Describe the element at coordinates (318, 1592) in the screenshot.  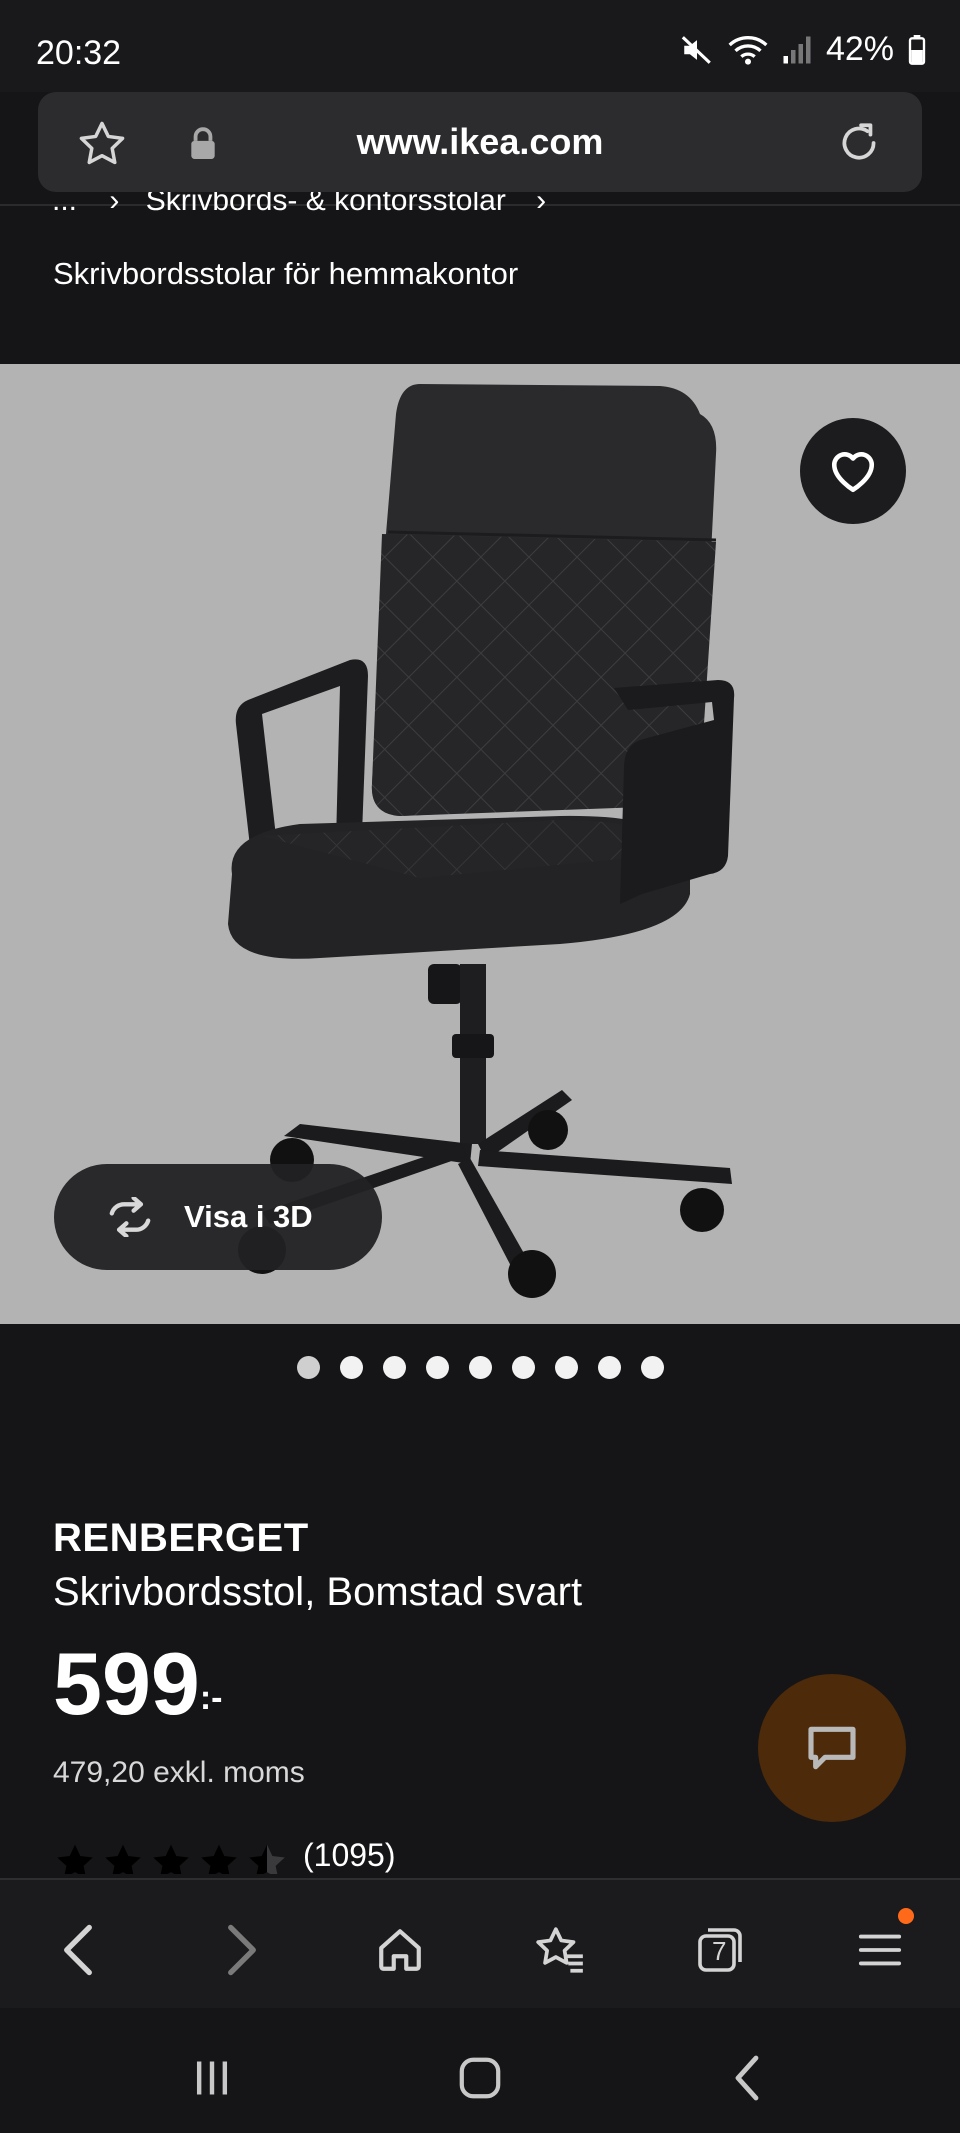
I see `product-description: Skrivbordsstol, Bomstad svart` at that location.